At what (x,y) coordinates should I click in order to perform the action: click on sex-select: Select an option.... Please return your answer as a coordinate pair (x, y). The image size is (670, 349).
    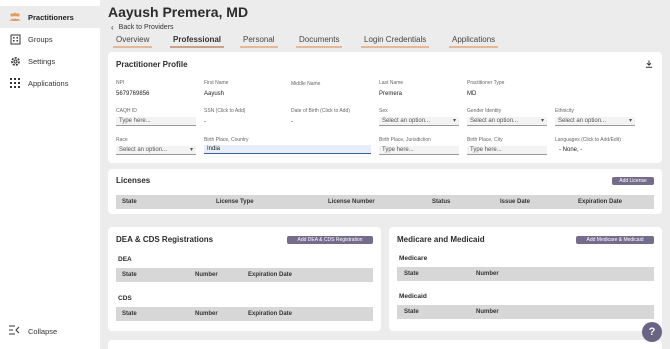
    Looking at the image, I should click on (419, 121).